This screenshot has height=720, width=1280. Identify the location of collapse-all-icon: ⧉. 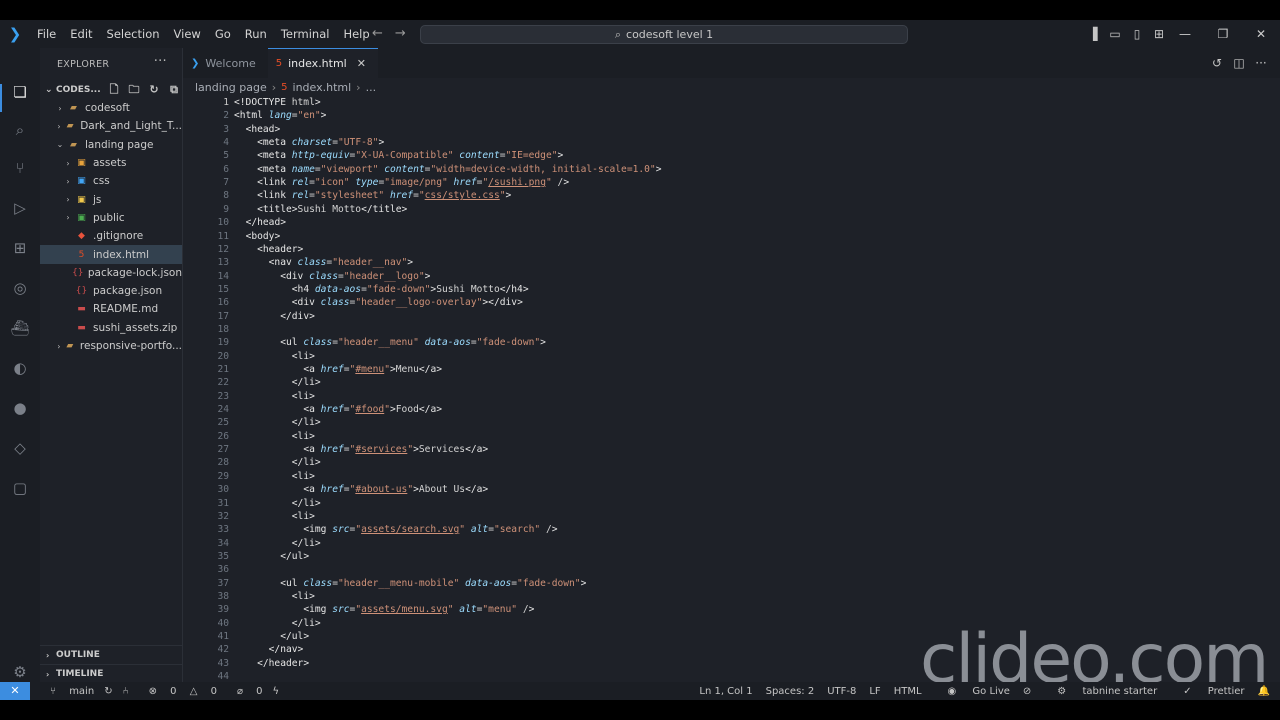
(174, 89).